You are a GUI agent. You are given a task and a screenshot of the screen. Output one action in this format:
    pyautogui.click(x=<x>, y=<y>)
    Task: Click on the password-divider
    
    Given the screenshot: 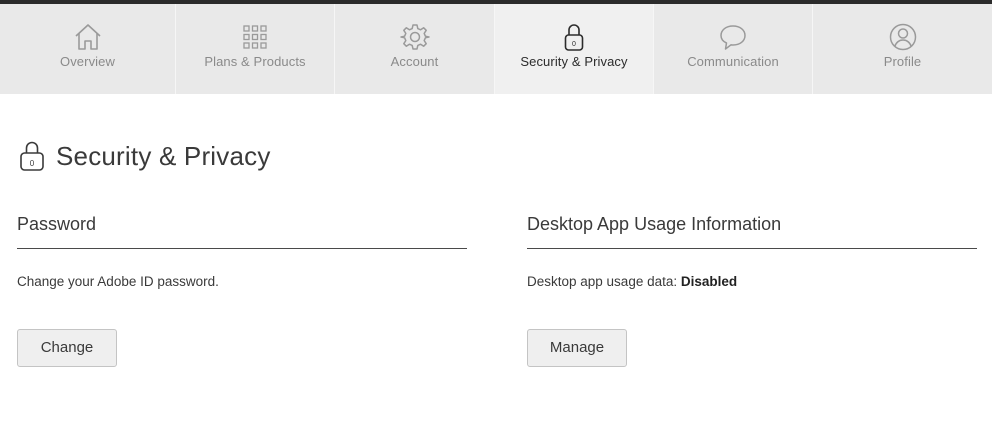 What is the action you would take?
    pyautogui.click(x=242, y=248)
    